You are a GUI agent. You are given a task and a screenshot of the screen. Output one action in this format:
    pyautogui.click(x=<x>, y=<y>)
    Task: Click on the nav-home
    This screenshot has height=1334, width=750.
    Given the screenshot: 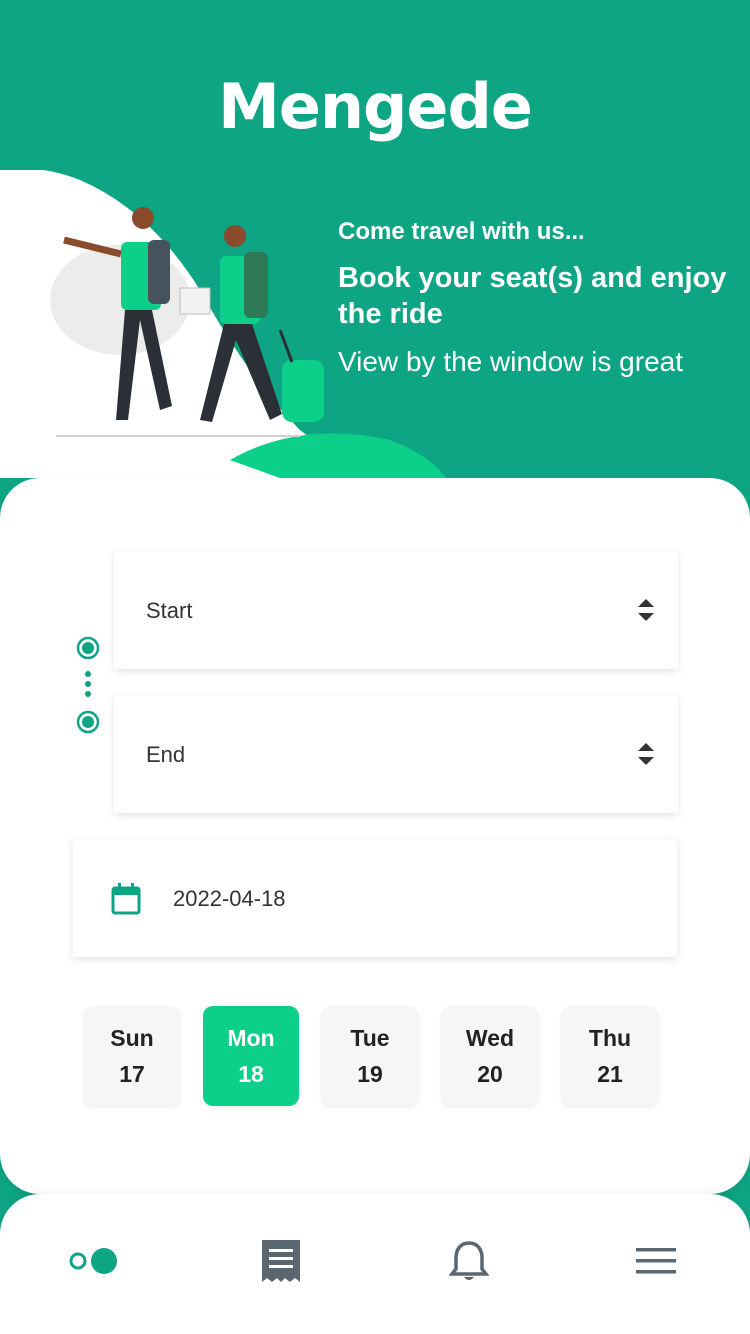 What is the action you would take?
    pyautogui.click(x=94, y=1261)
    